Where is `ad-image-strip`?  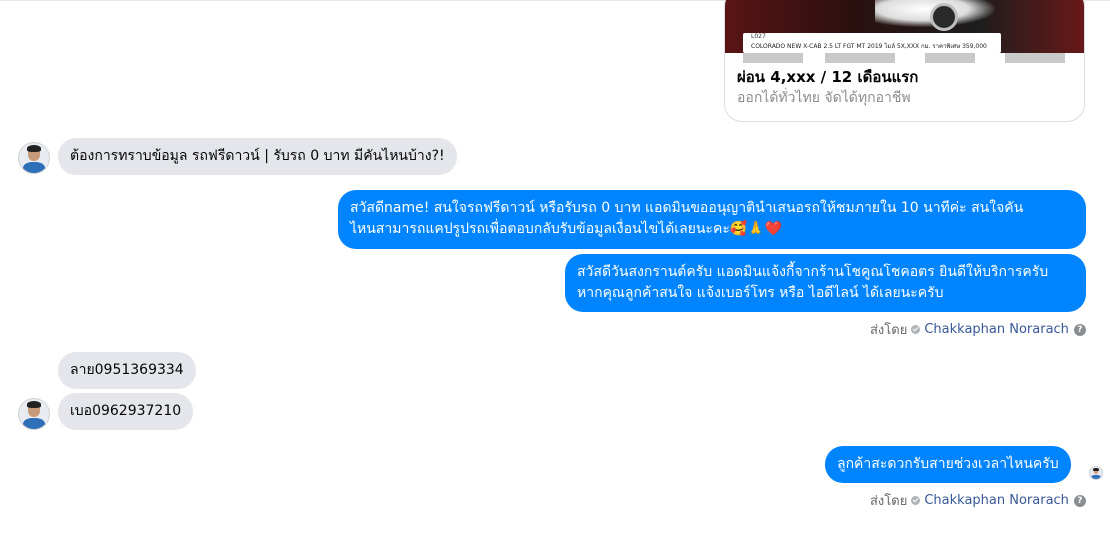 ad-image-strip is located at coordinates (904, 58).